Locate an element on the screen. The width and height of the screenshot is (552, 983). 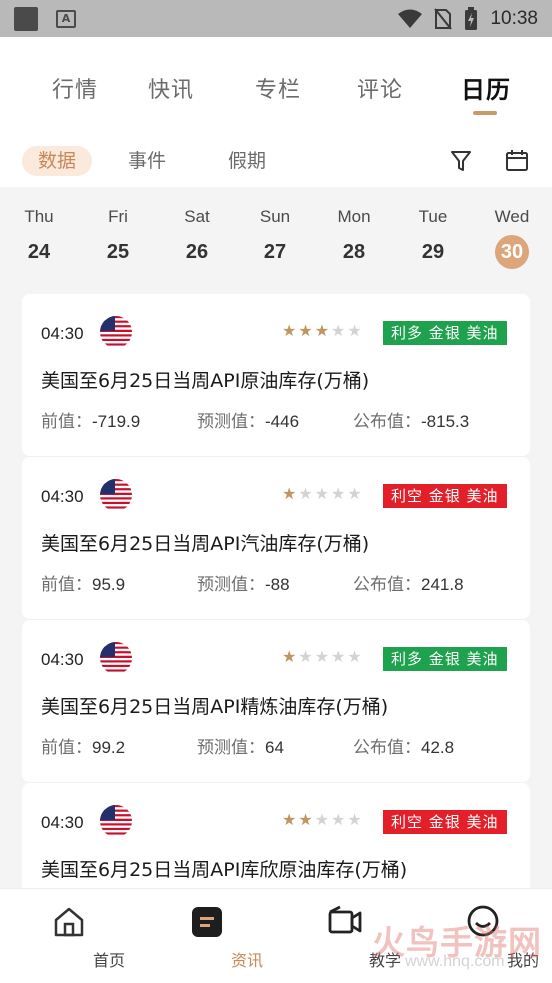
day-sun: Sun 27 is located at coordinates (275, 228).